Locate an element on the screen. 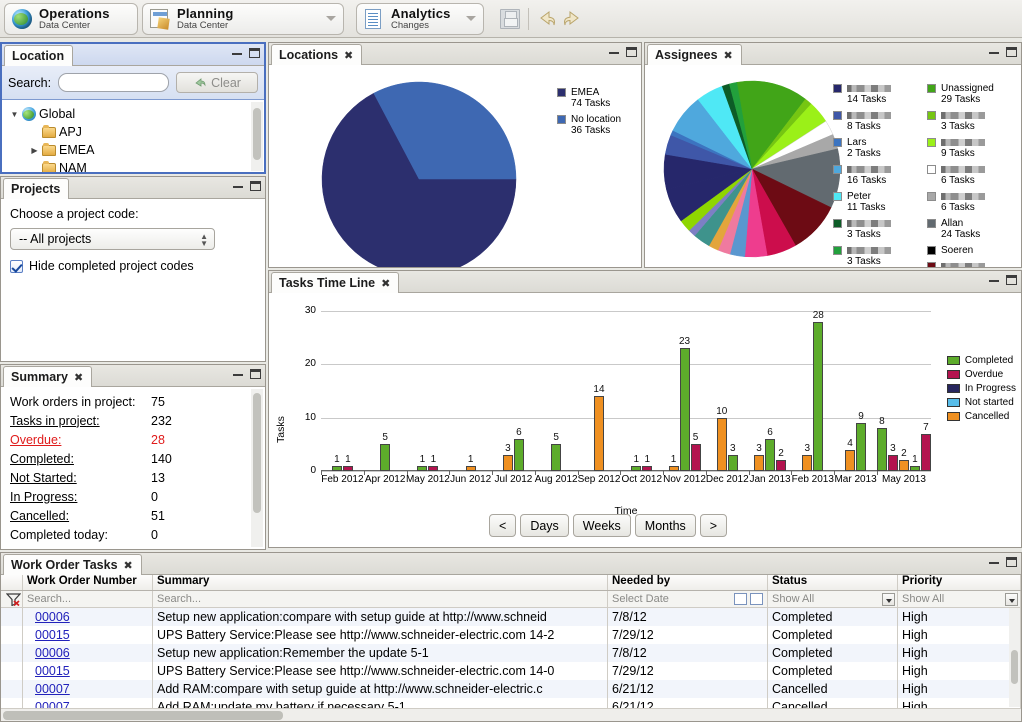  save-floppy-icon is located at coordinates (510, 19).